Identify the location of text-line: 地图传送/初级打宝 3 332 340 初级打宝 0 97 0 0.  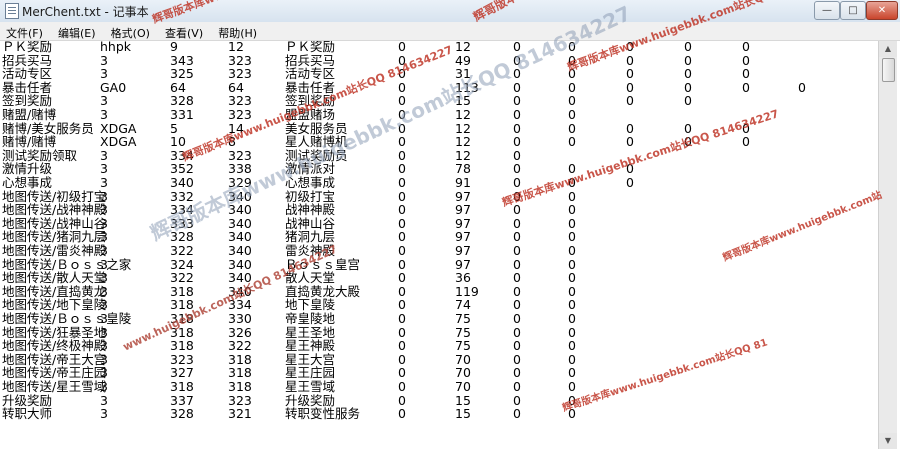
(439, 196).